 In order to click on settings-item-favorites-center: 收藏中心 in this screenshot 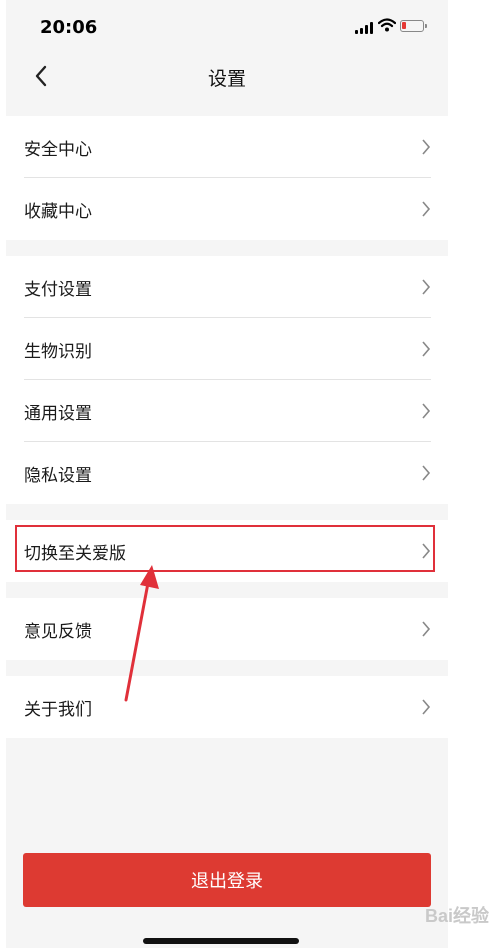, I will do `click(227, 209)`.